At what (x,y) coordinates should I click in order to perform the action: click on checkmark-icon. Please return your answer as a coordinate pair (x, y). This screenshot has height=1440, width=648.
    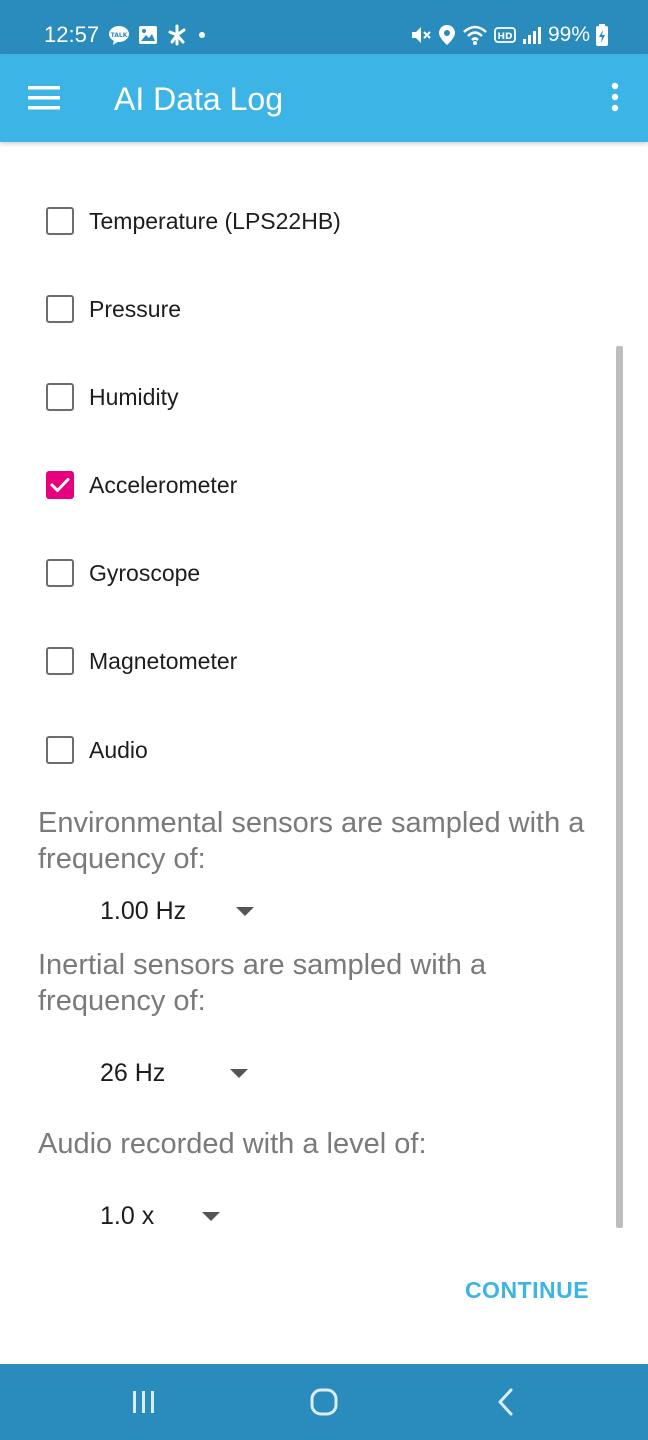
    Looking at the image, I should click on (60, 485).